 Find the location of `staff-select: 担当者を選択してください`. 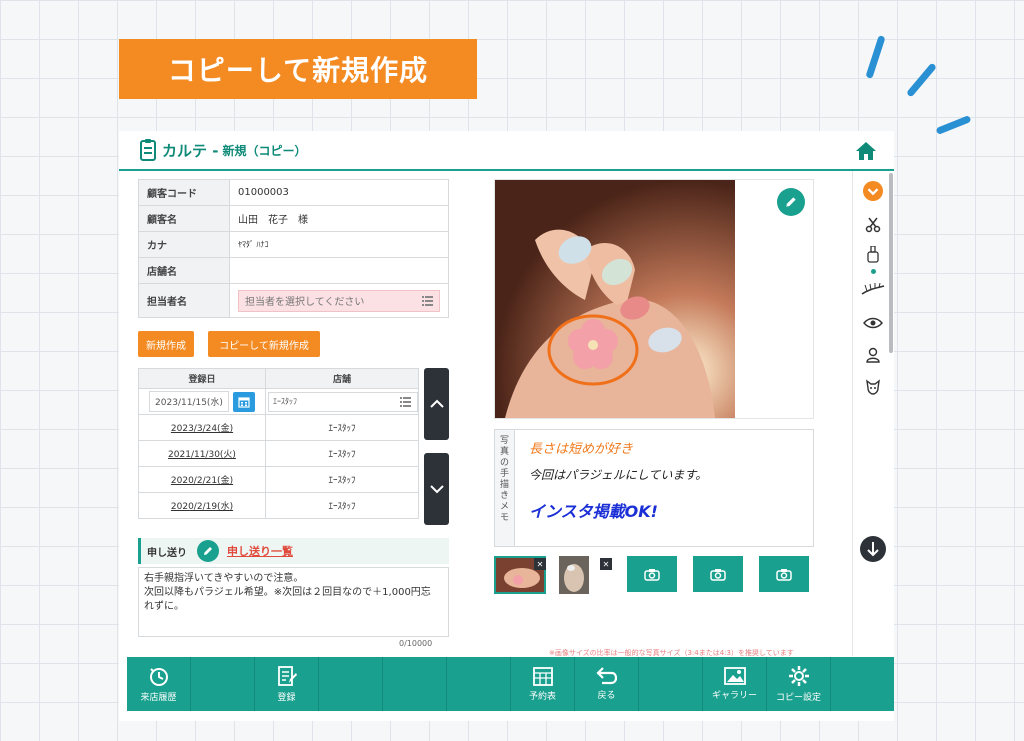

staff-select: 担当者を選択してください is located at coordinates (339, 300).